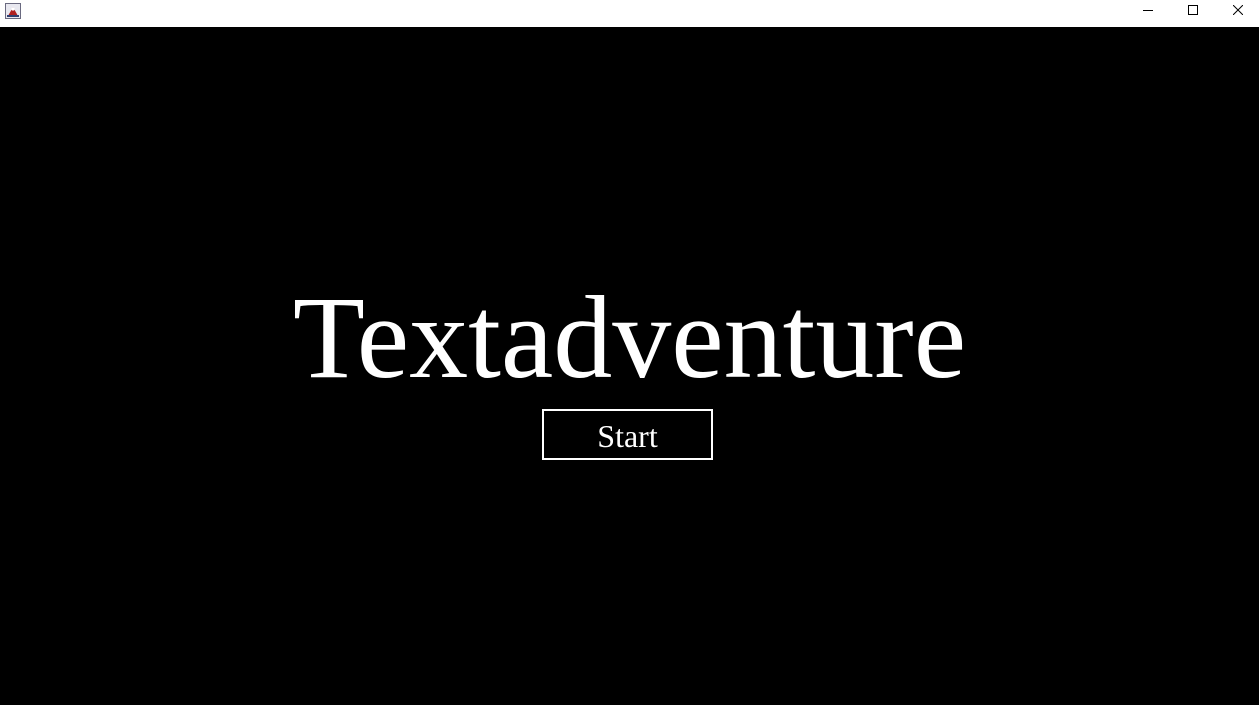 The image size is (1259, 705). I want to click on close-icon, so click(1237, 11).